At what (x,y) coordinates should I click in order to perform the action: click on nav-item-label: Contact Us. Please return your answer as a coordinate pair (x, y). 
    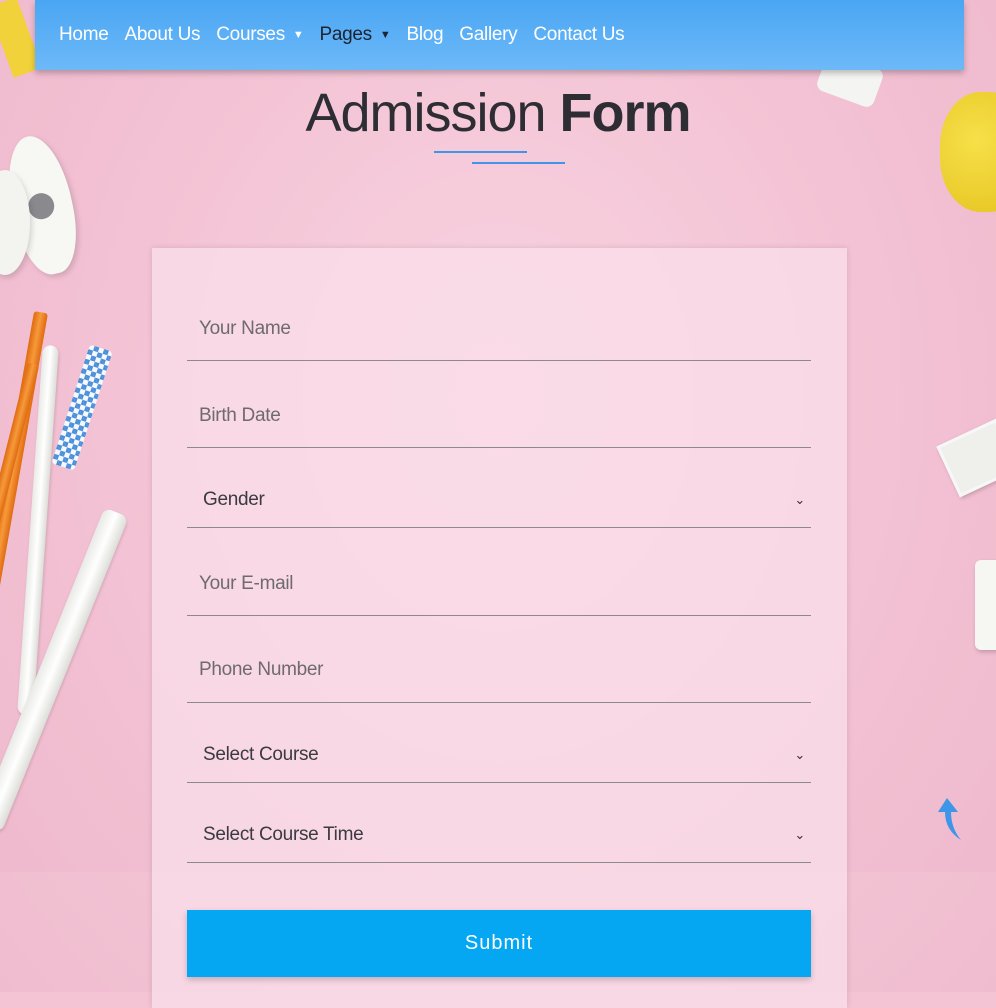
    Looking at the image, I should click on (579, 34).